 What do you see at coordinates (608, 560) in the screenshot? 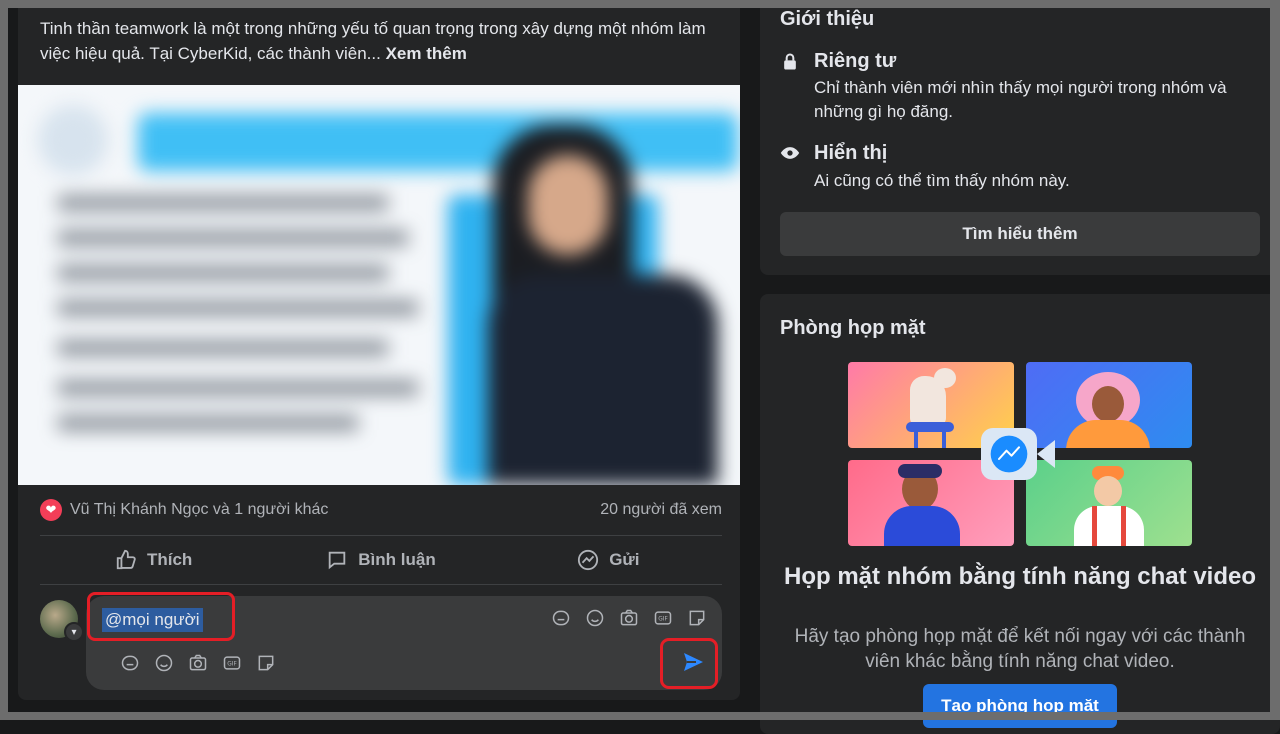
I see `send-messenger-button: Gửi` at bounding box center [608, 560].